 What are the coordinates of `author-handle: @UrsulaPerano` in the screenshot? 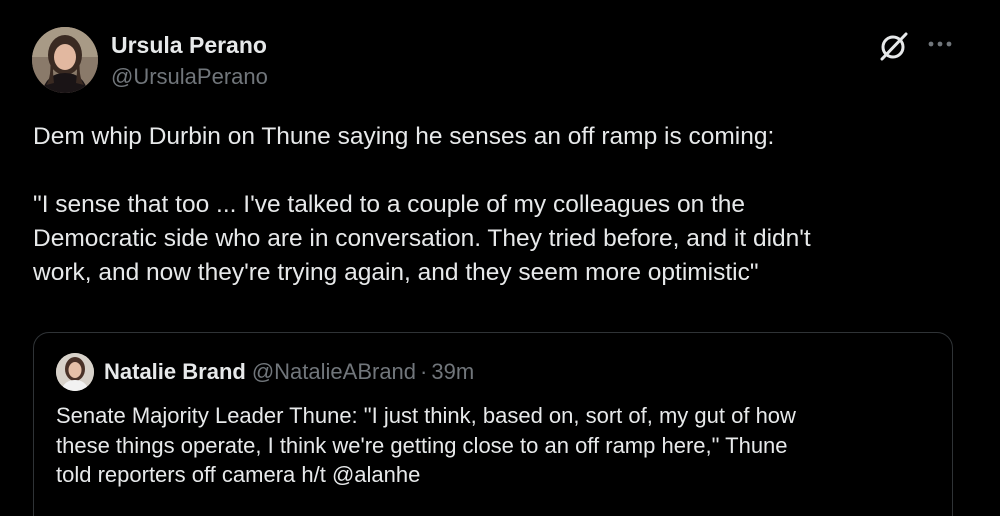 It's located at (189, 77).